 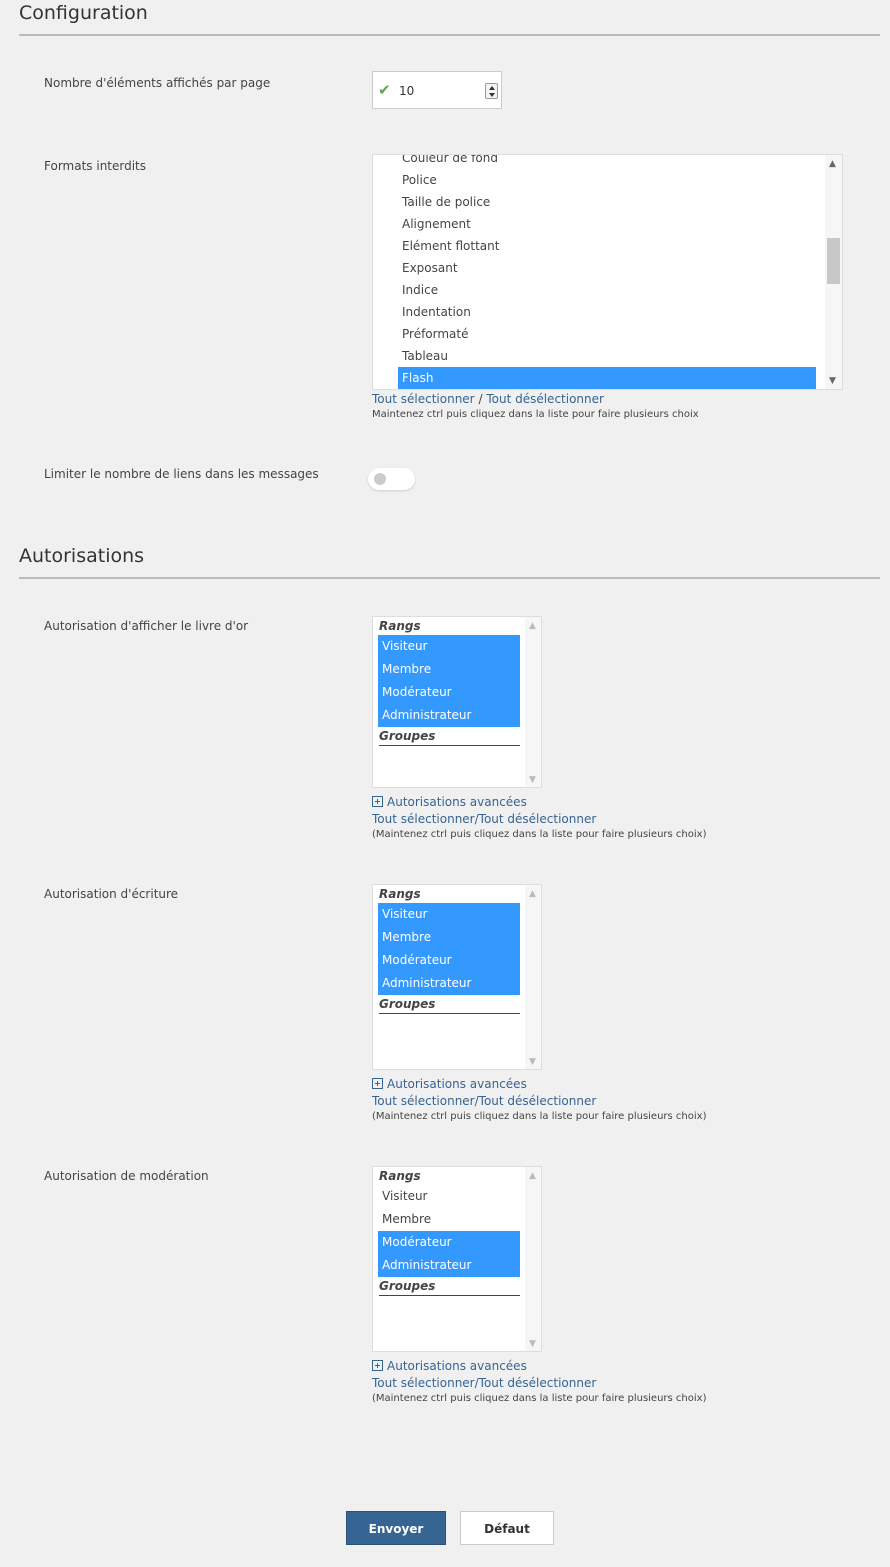 What do you see at coordinates (607, 224) in the screenshot?
I see `format-option: Alignement` at bounding box center [607, 224].